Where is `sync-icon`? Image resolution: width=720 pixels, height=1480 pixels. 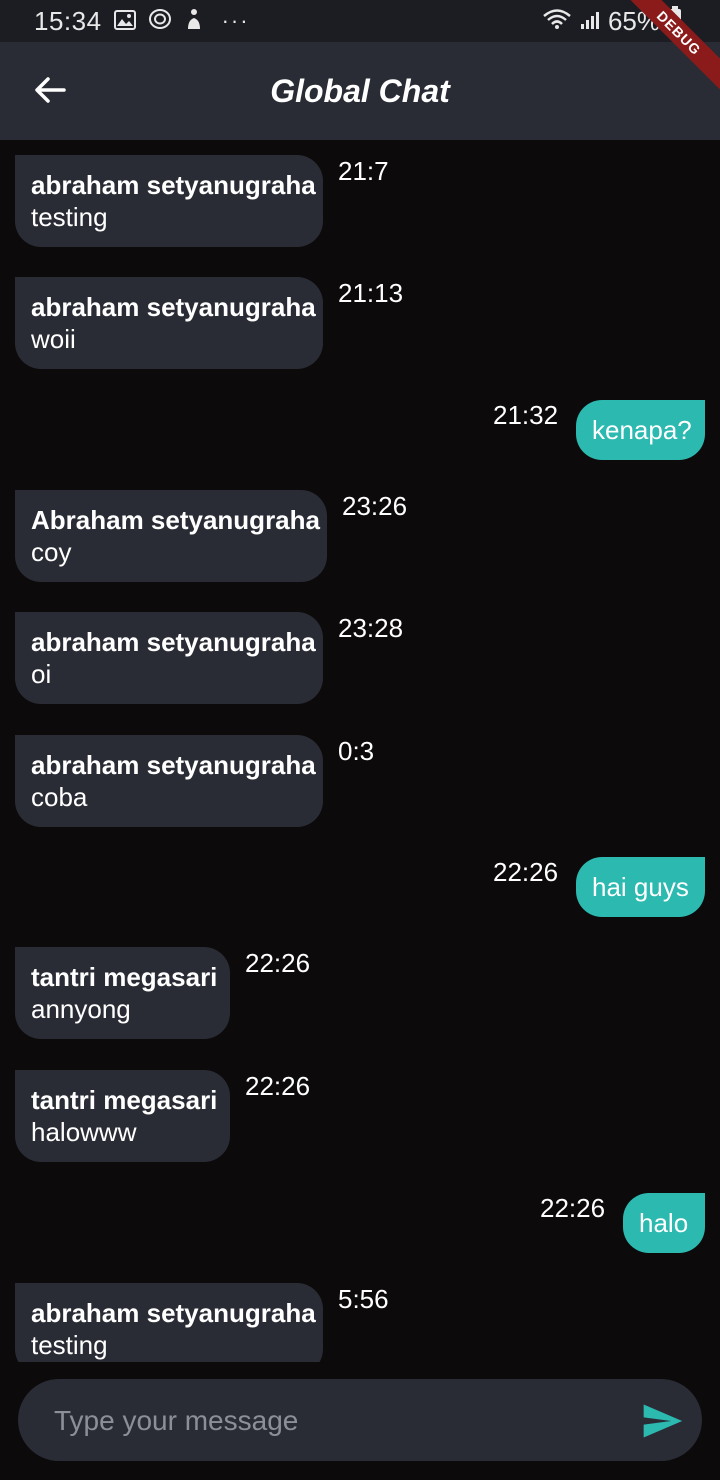 sync-icon is located at coordinates (160, 21).